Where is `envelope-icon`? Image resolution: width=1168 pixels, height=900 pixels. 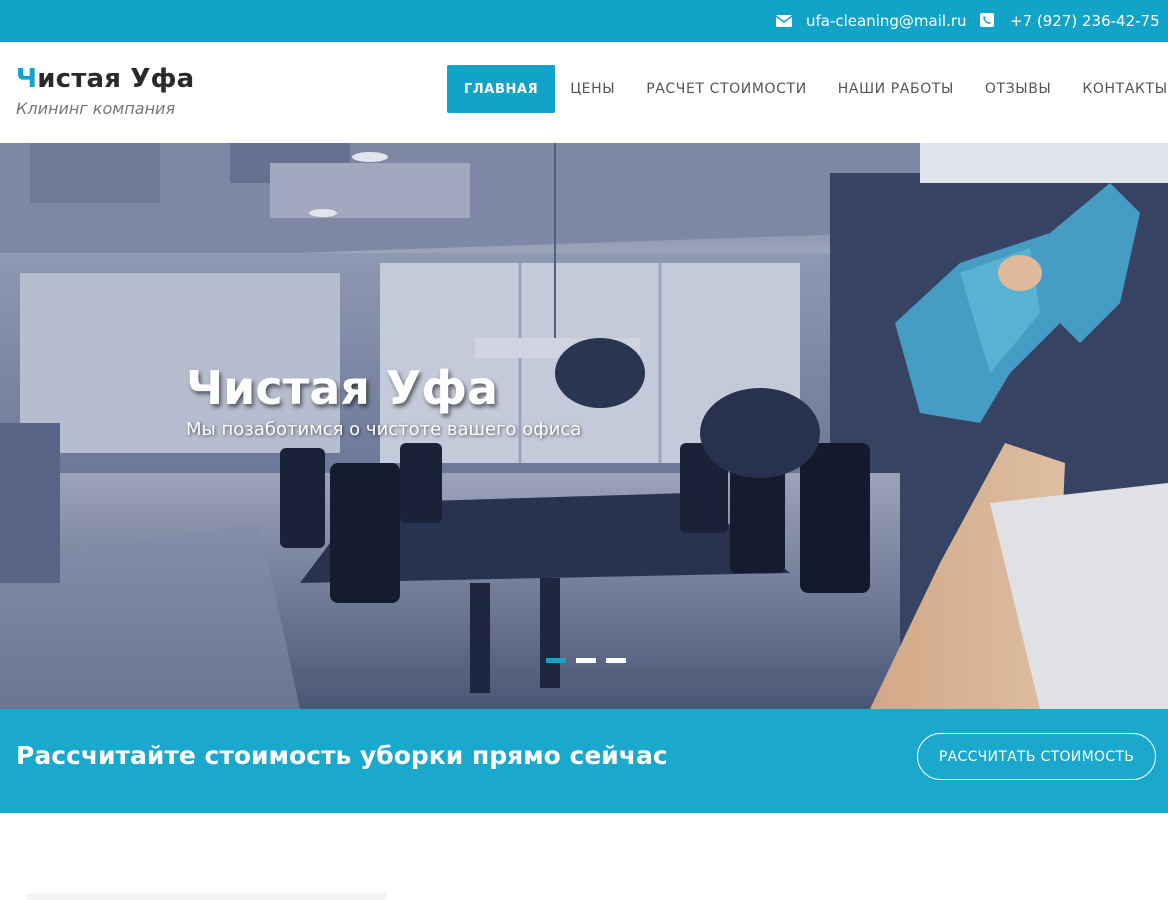
envelope-icon is located at coordinates (784, 21).